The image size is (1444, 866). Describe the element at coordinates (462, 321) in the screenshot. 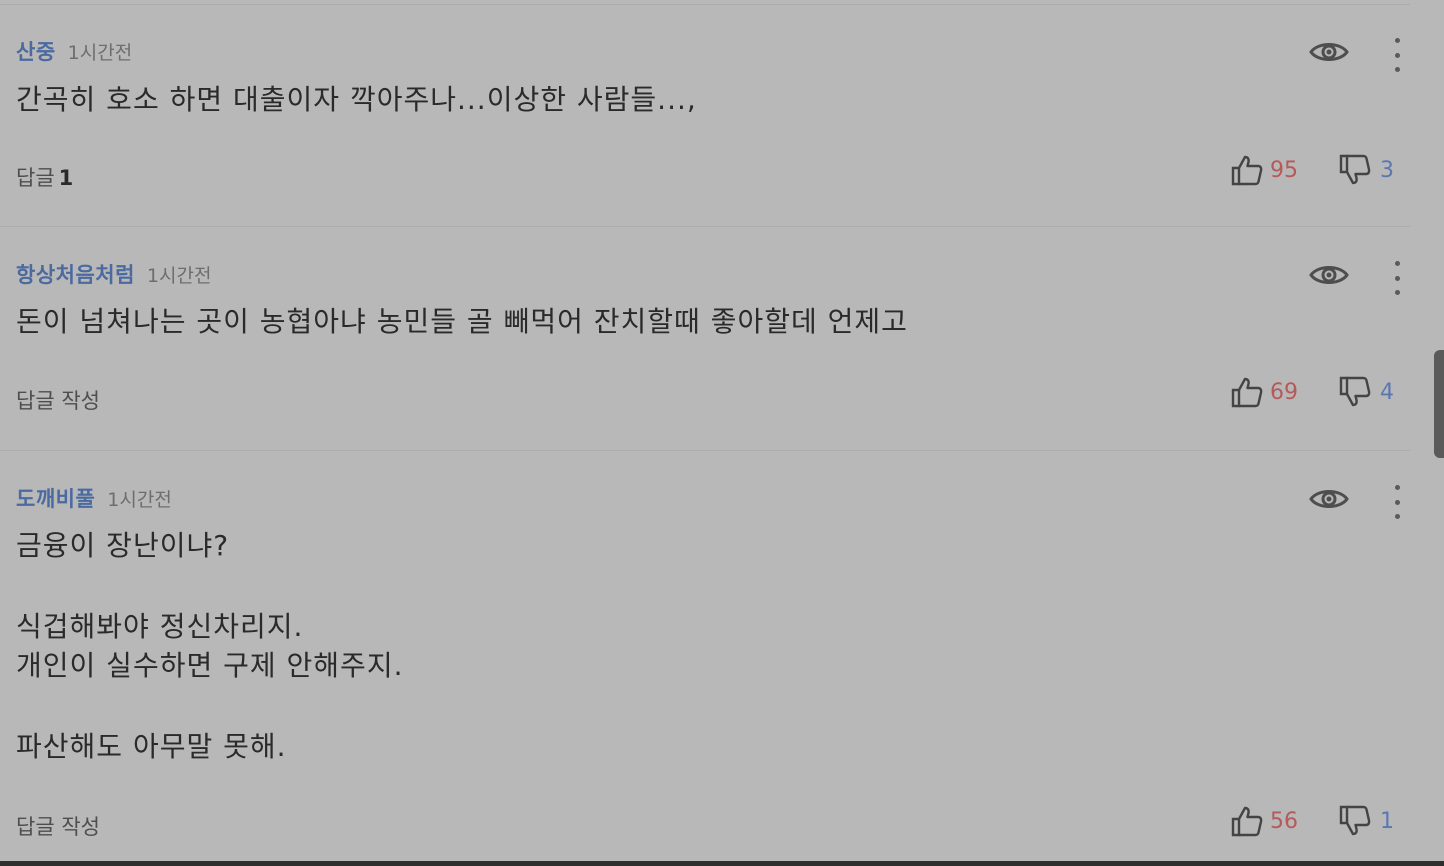

I see `comment-text: 돈이 넘쳐나는 곳이 농협아냐 농민들 골 빼먹어 잔치할때 좋아할데 언제고` at that location.